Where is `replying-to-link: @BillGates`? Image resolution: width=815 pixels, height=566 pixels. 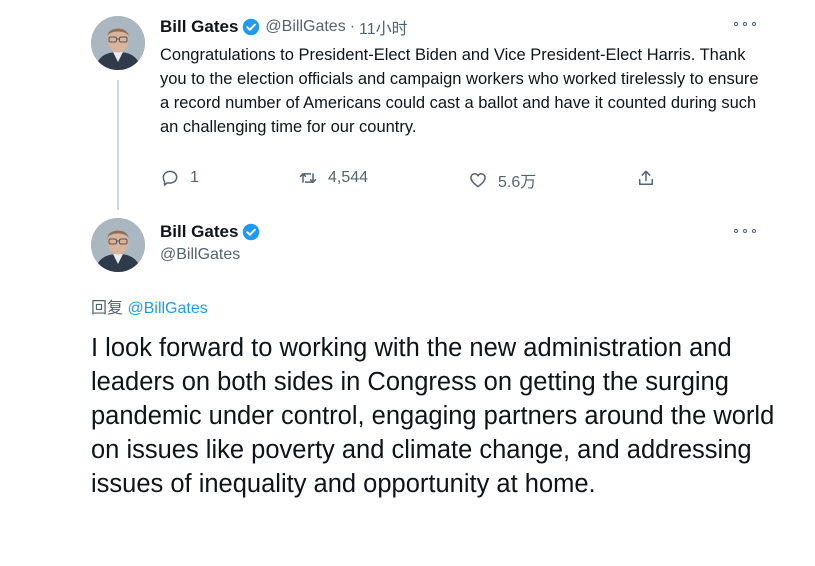 replying-to-link: @BillGates is located at coordinates (167, 308).